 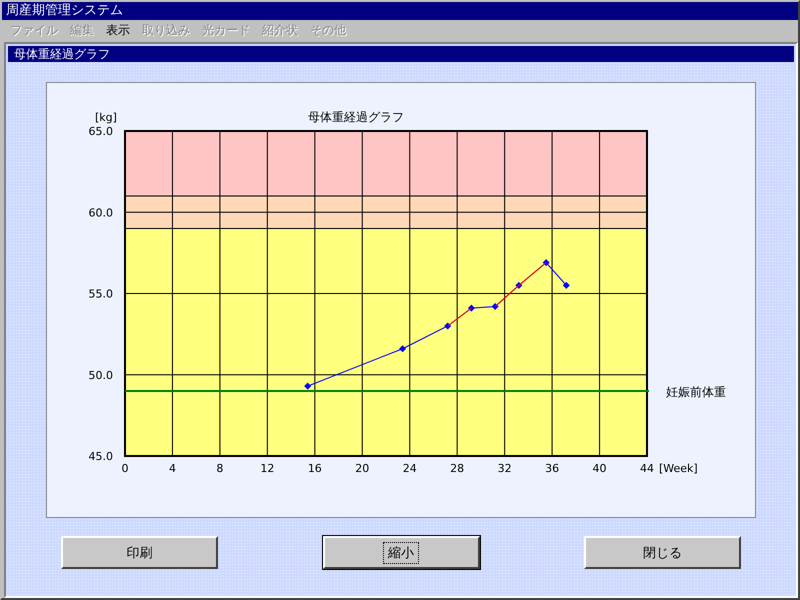 I want to click on x-tick-label: 16, so click(x=315, y=468).